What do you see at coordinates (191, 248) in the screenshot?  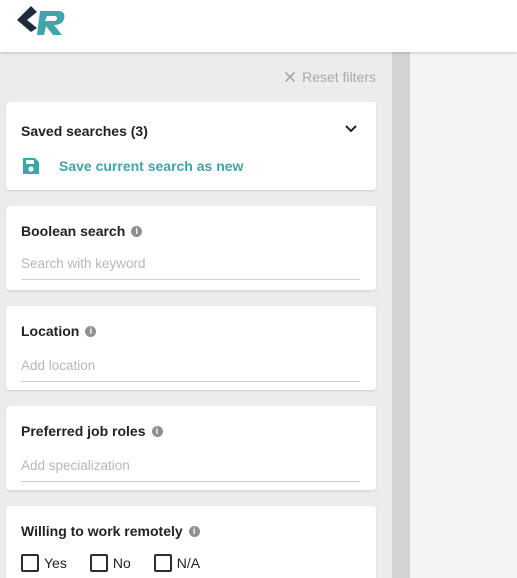 I see `boolean-search-card: Boolean search i` at bounding box center [191, 248].